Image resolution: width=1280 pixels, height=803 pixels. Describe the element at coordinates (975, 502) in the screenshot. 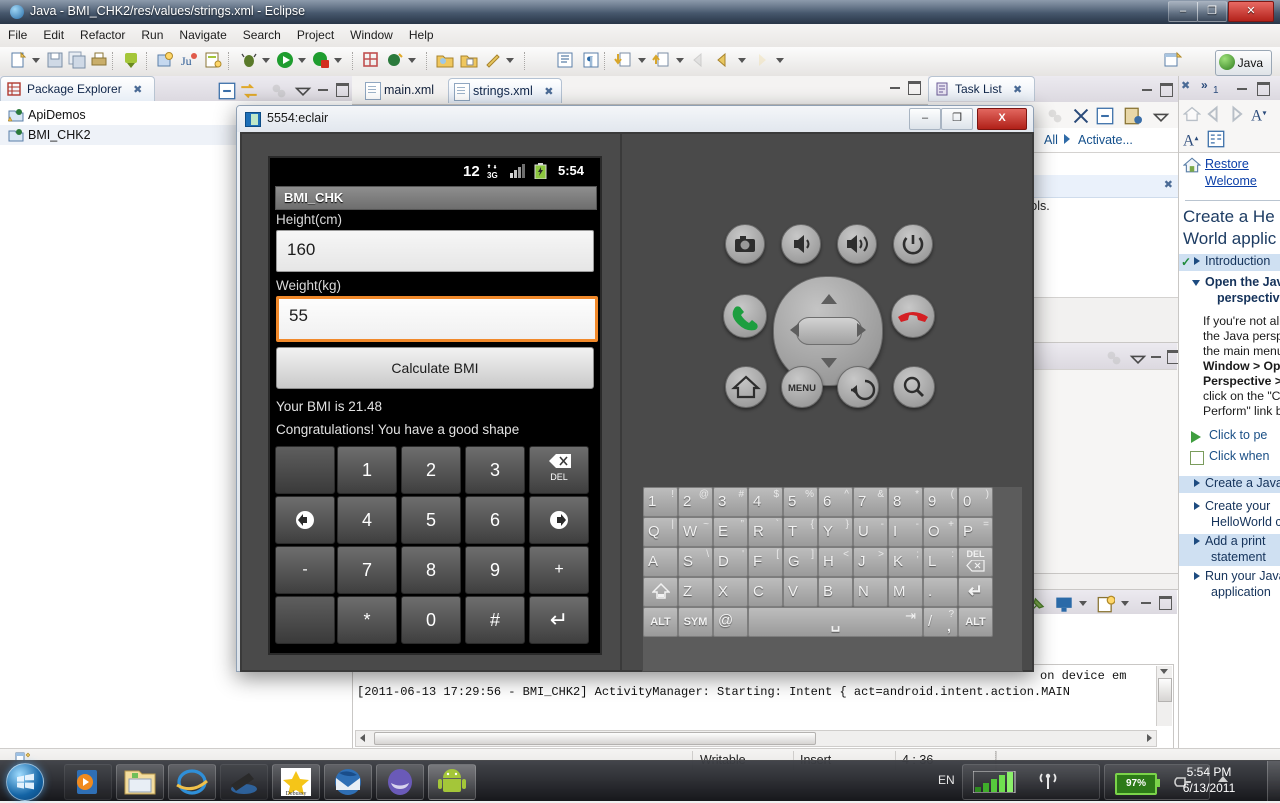

I see `hwkey-0: 0)` at that location.